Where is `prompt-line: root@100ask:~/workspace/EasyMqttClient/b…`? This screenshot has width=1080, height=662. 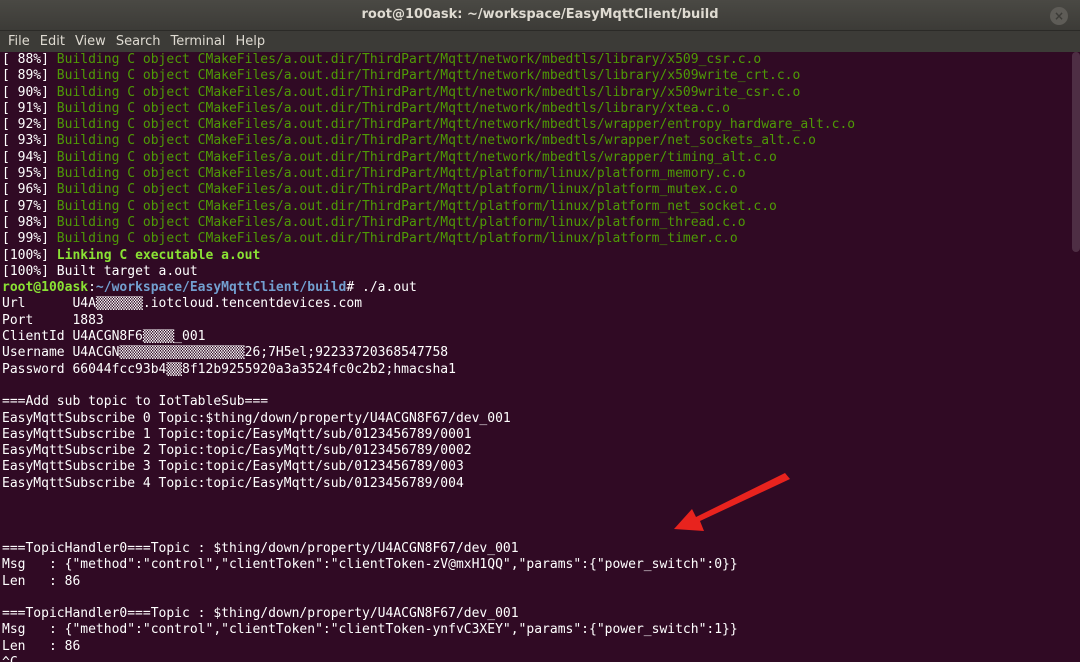
prompt-line: root@100ask:~/workspace/EasyMqttClient/b… is located at coordinates (209, 288).